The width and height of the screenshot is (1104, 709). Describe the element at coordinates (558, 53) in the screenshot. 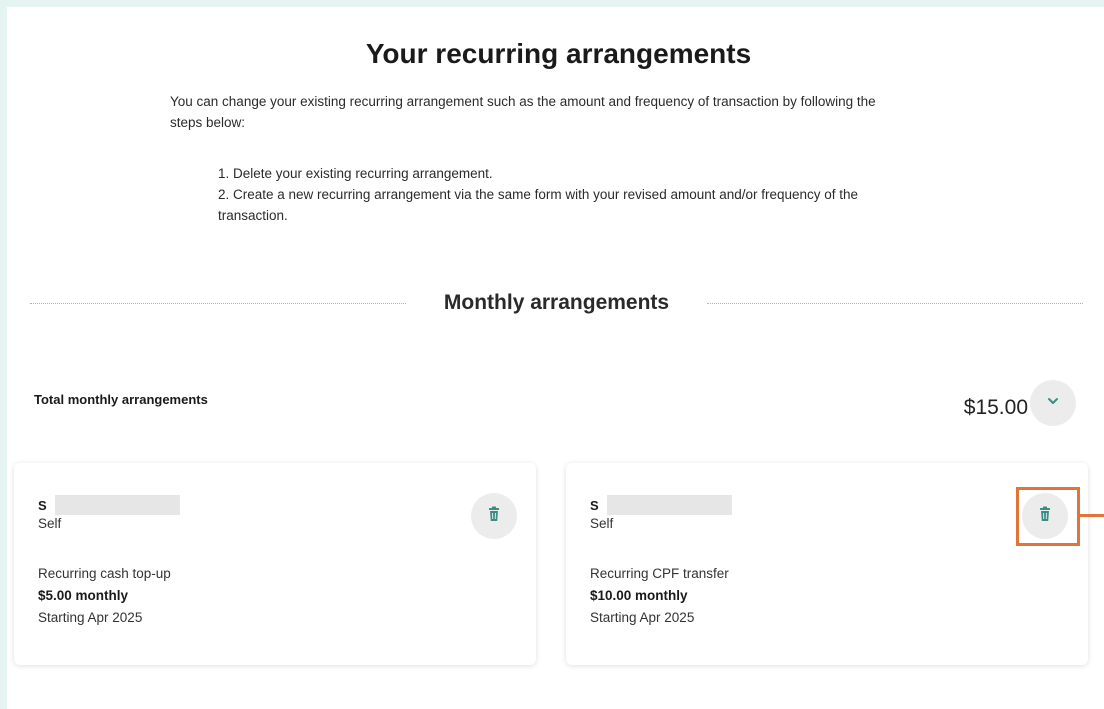

I see `page-title: Your recurring arrangements` at that location.